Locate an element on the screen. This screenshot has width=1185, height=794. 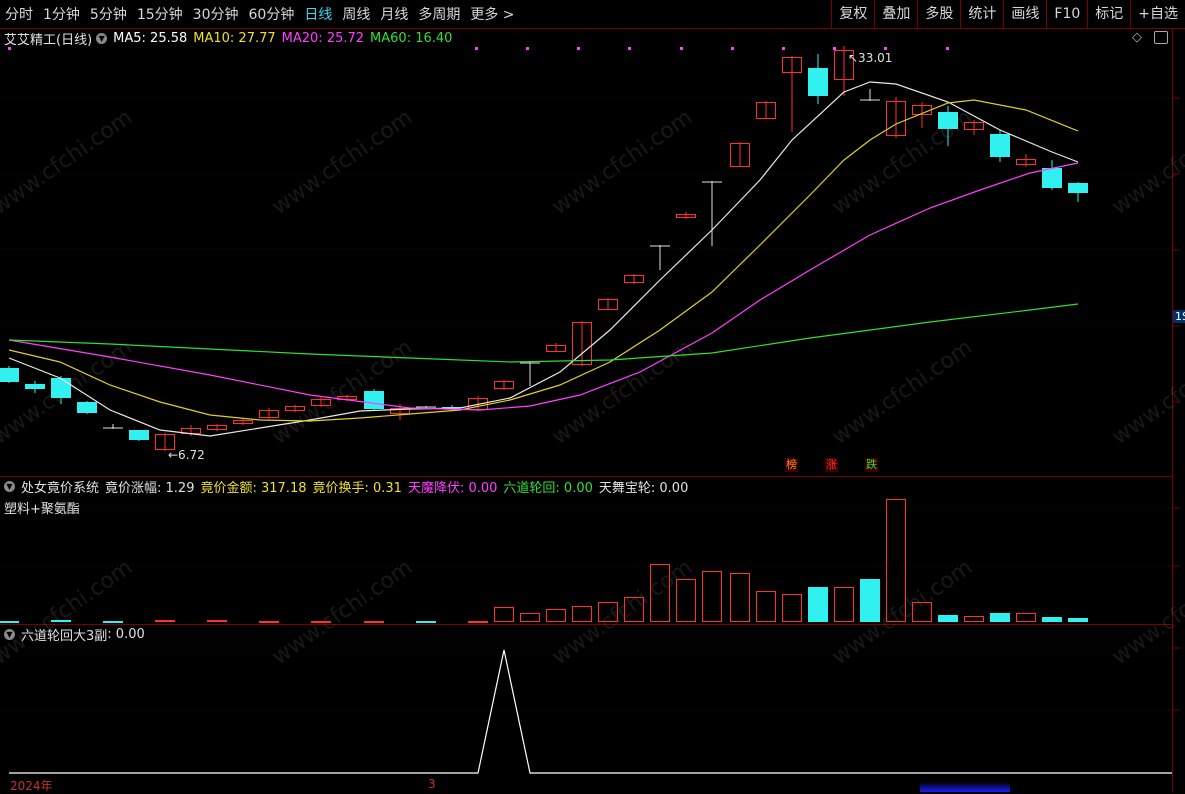
diamond-icon: ◇ is located at coordinates (1137, 37).